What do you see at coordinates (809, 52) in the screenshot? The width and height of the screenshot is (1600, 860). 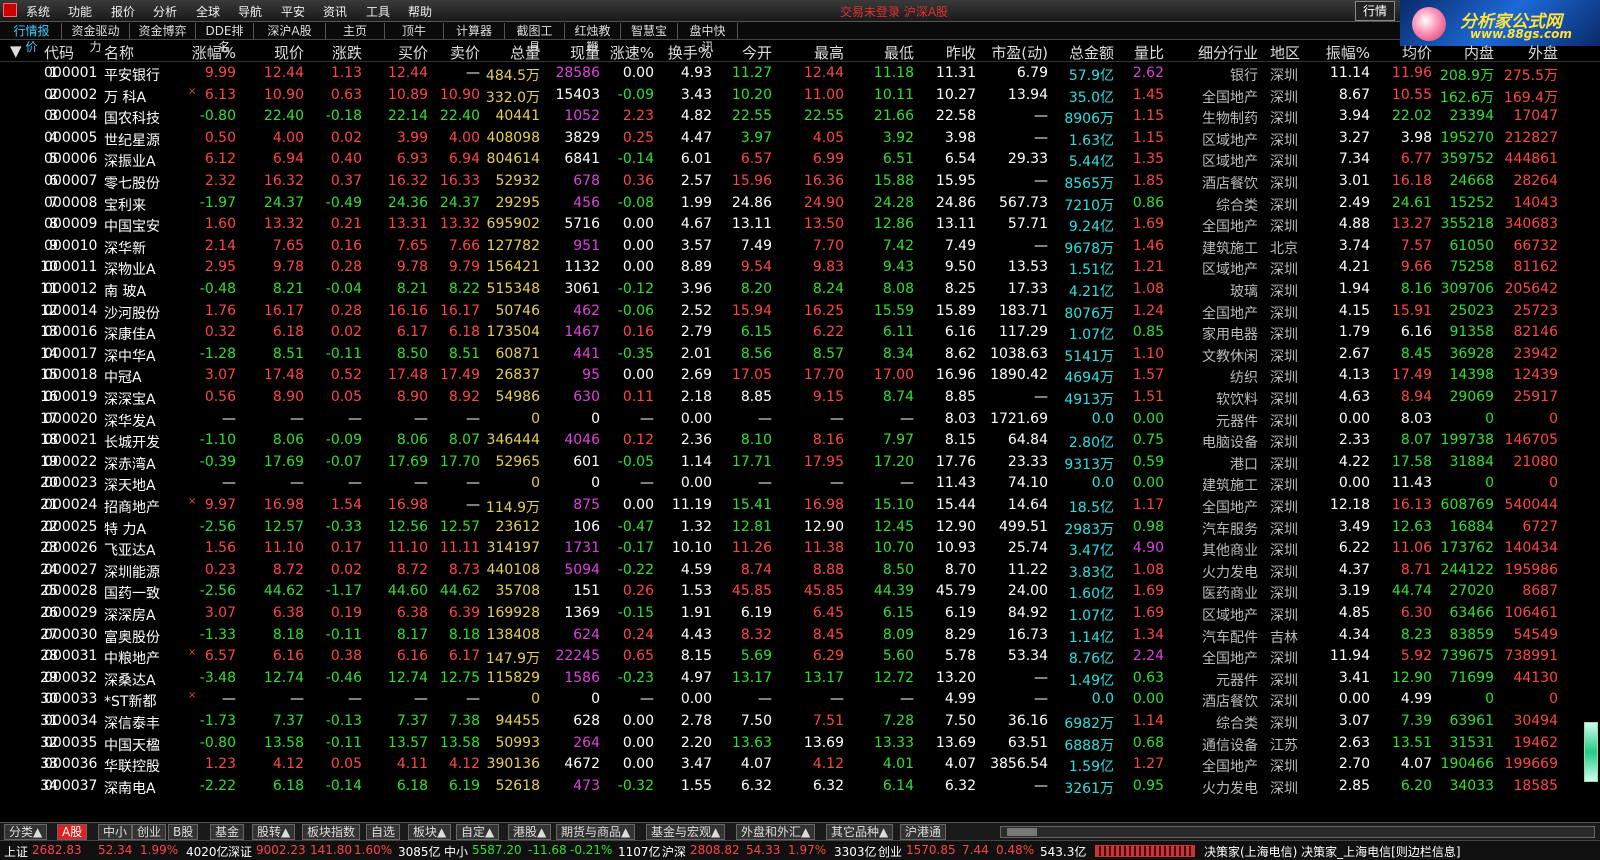 I see `column-header-12: 最高` at bounding box center [809, 52].